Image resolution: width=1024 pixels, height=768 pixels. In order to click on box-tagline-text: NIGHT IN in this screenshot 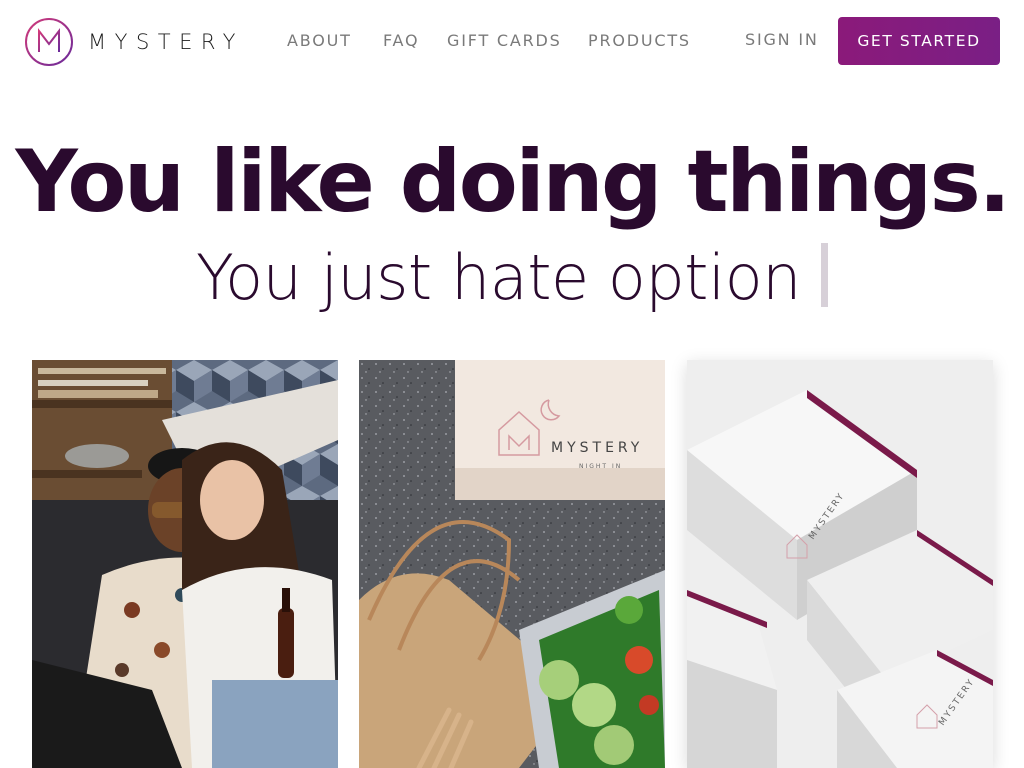, I will do `click(600, 466)`.